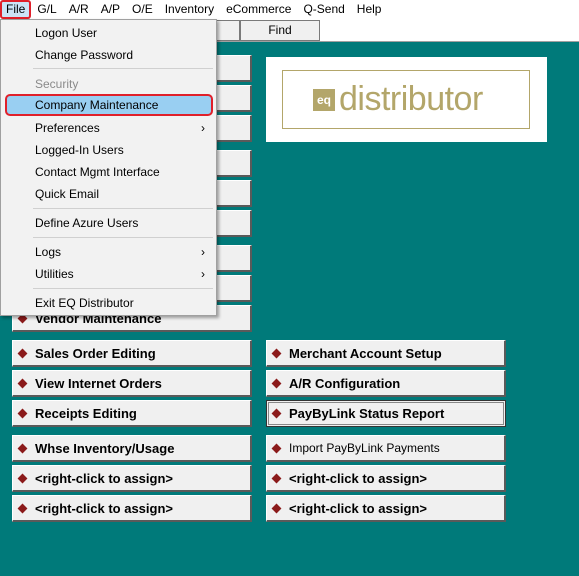 The height and width of the screenshot is (576, 579). I want to click on menu-file: File, so click(16, 9).